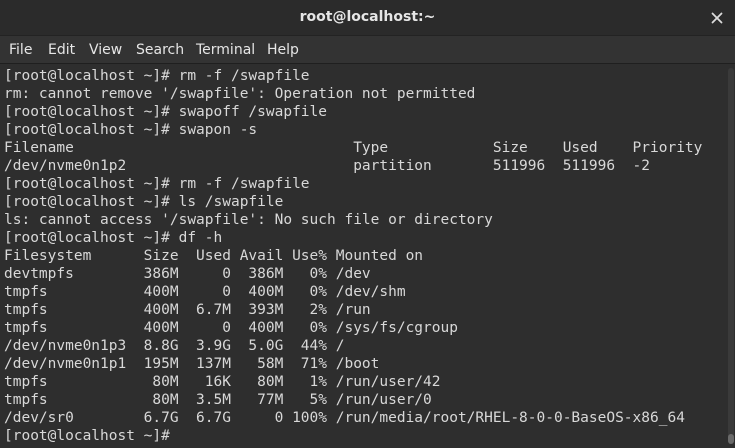 The width and height of the screenshot is (735, 448). I want to click on close-icon, so click(717, 18).